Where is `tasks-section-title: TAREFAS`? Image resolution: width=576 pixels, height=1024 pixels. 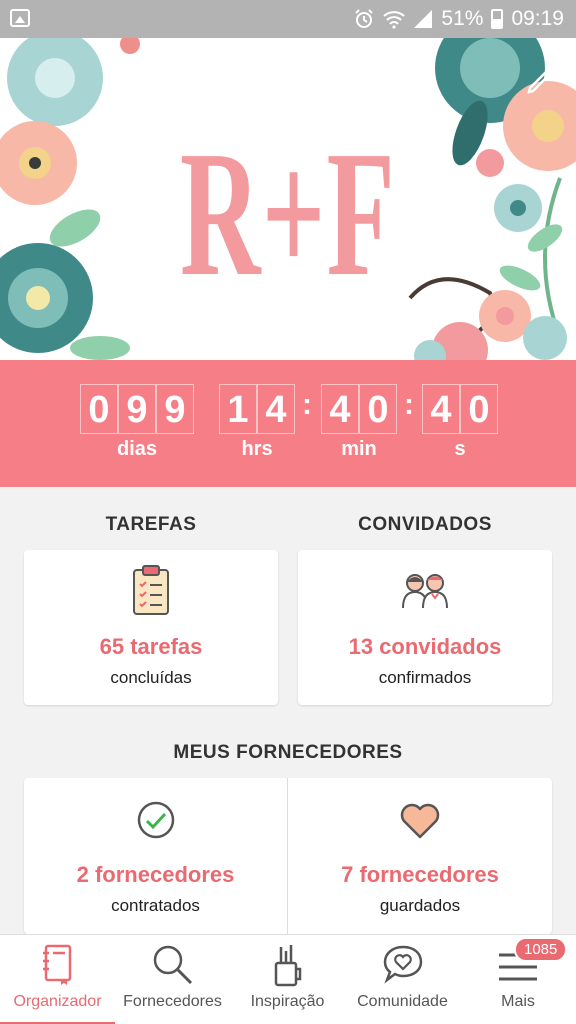
tasks-section-title: TAREFAS is located at coordinates (151, 524).